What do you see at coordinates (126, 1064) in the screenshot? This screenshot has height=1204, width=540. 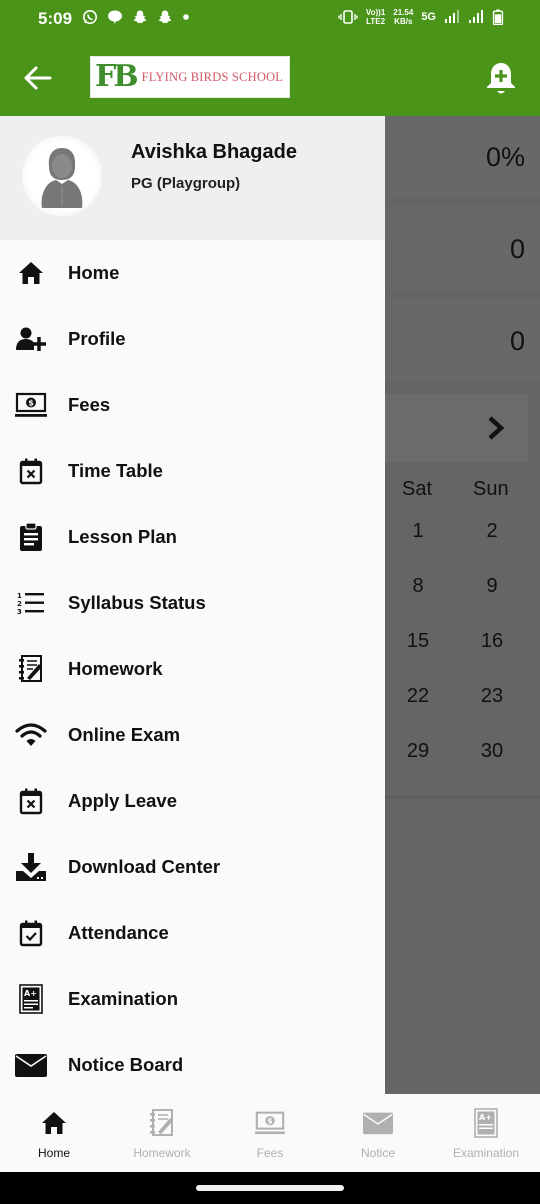 I see `drawer-item-label: Notice Board` at bounding box center [126, 1064].